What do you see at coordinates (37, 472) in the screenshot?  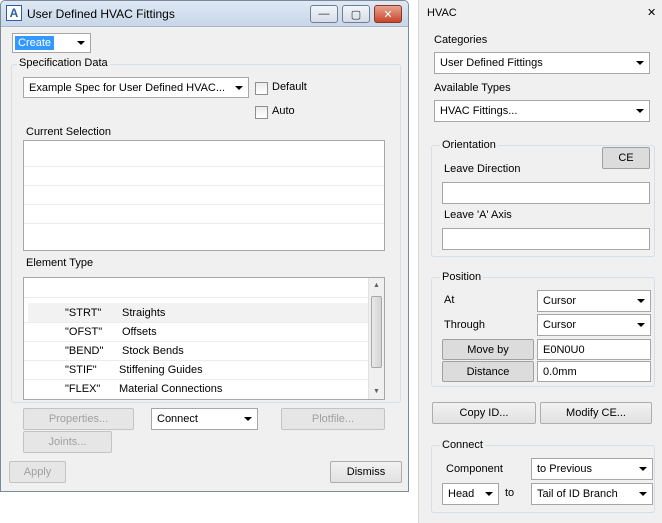 I see `apply-button: Apply` at bounding box center [37, 472].